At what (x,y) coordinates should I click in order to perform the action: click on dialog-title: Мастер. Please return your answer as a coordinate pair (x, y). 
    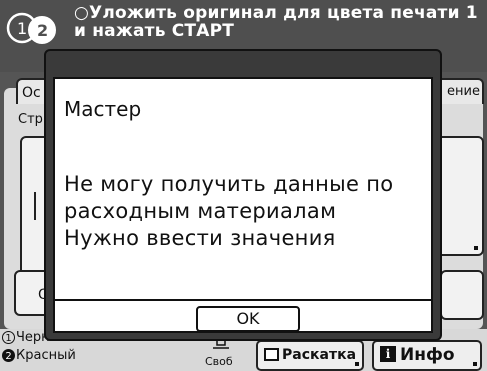
    Looking at the image, I should click on (103, 109).